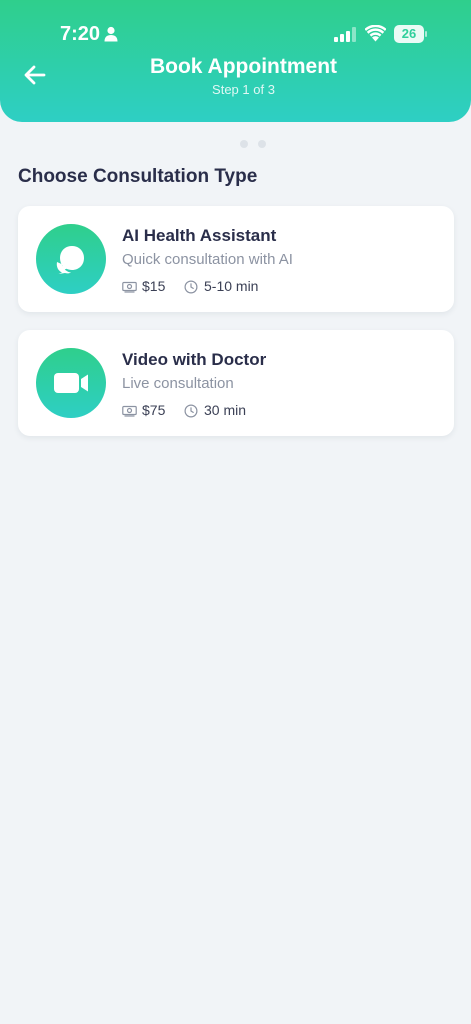 Image resolution: width=471 pixels, height=1024 pixels. Describe the element at coordinates (243, 89) in the screenshot. I see `step-indicator: Step 1 of 3` at that location.